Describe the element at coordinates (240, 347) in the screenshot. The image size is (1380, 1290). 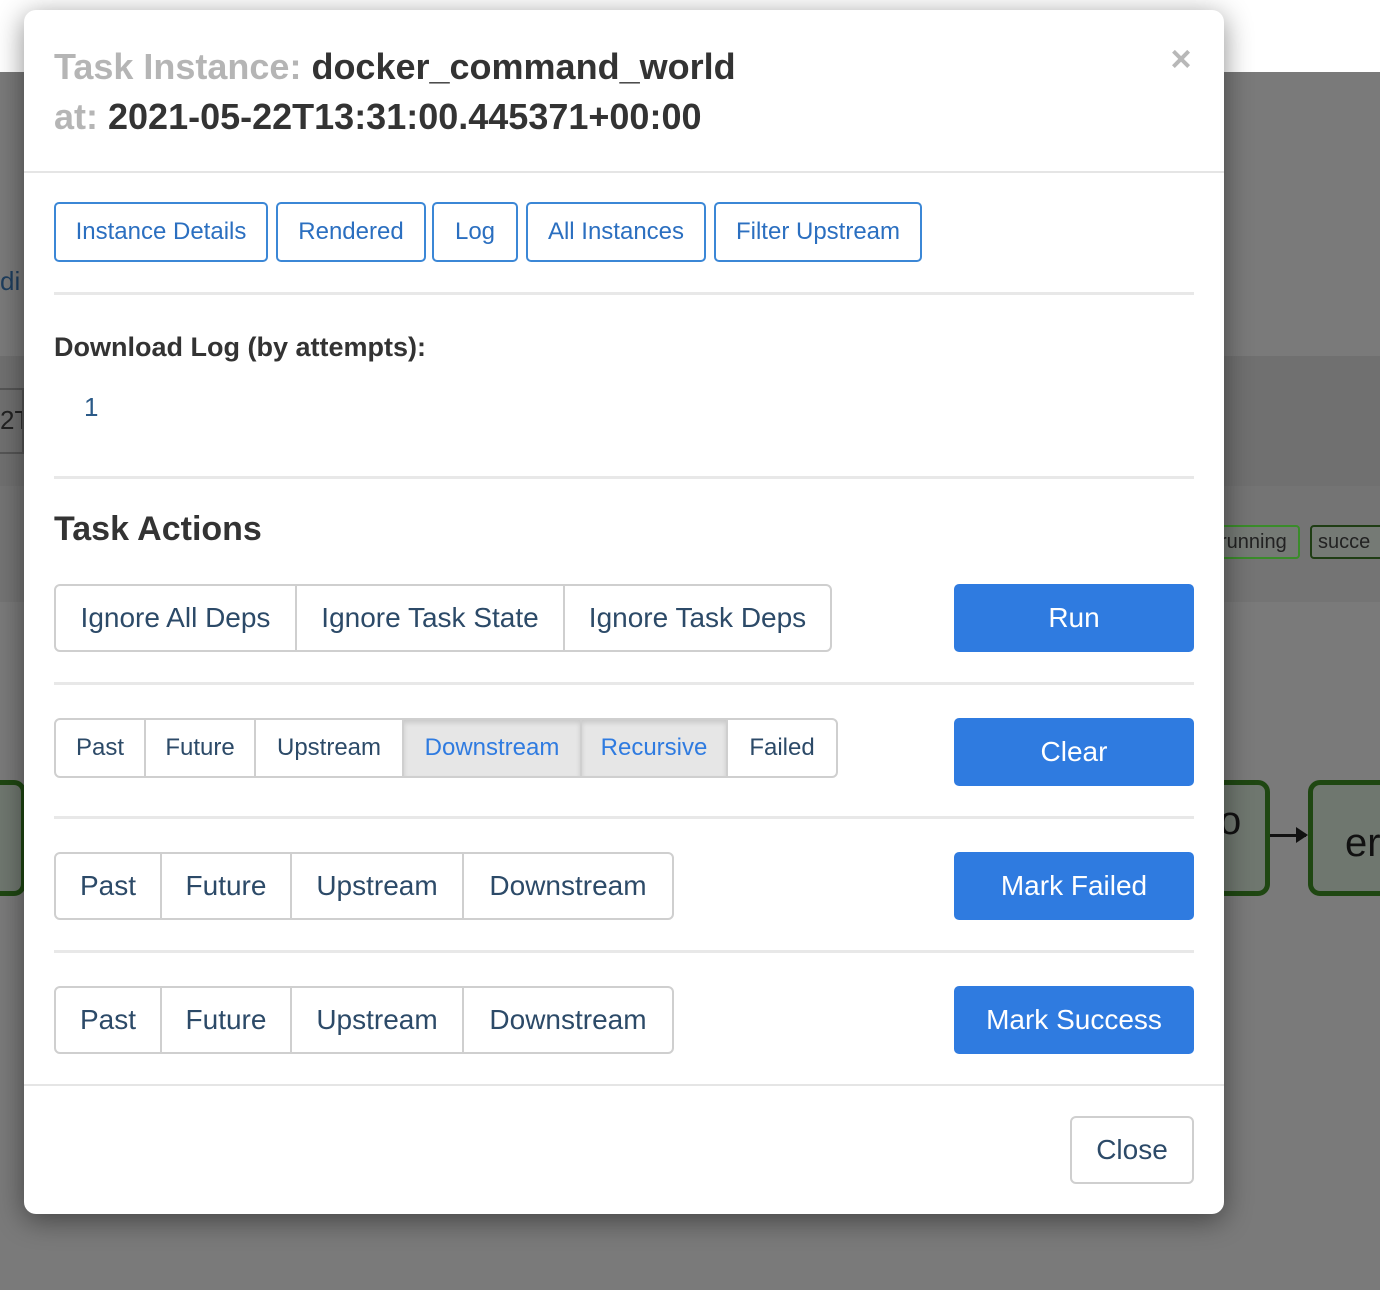
I see `download-log-label: Download Log (by attempts):` at that location.